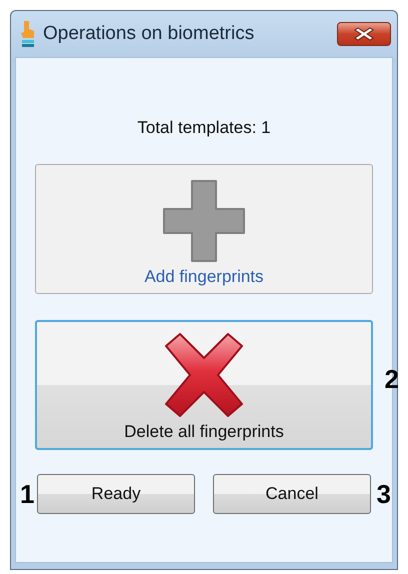  What do you see at coordinates (116, 494) in the screenshot?
I see `ready-button: Ready` at bounding box center [116, 494].